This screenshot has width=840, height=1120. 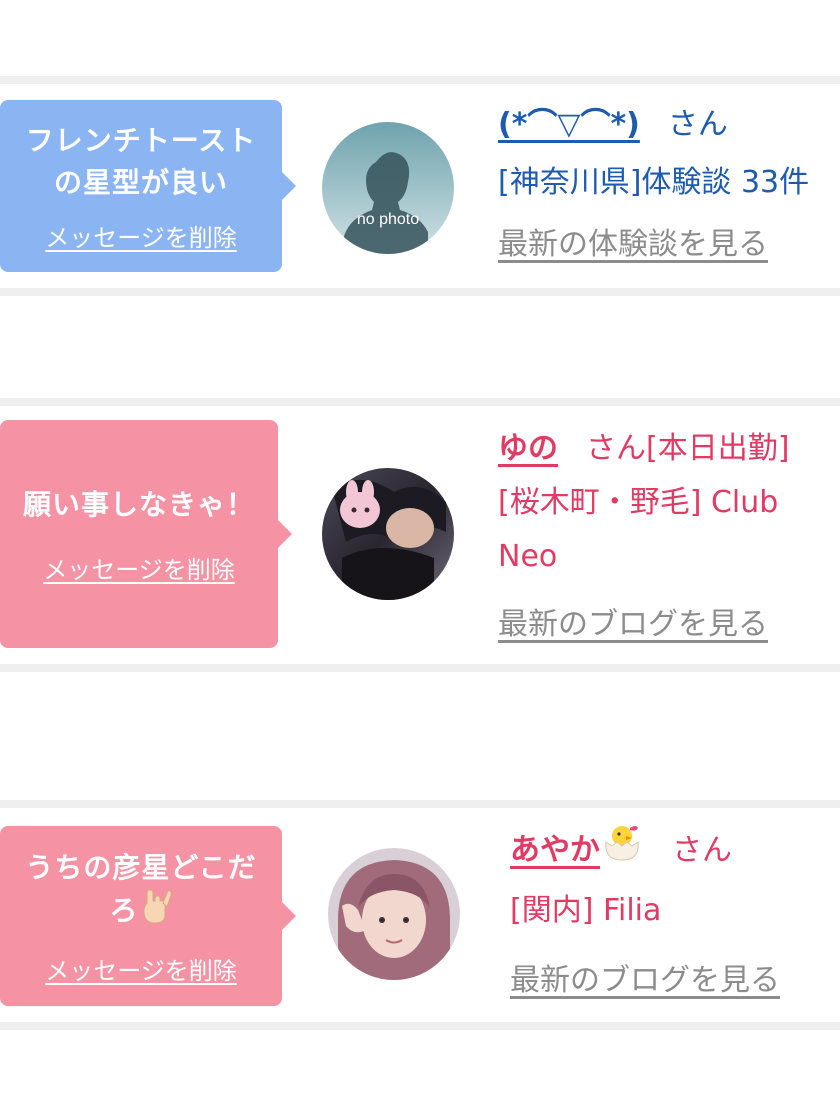 What do you see at coordinates (528, 556) in the screenshot?
I see `user-detail: Neo` at bounding box center [528, 556].